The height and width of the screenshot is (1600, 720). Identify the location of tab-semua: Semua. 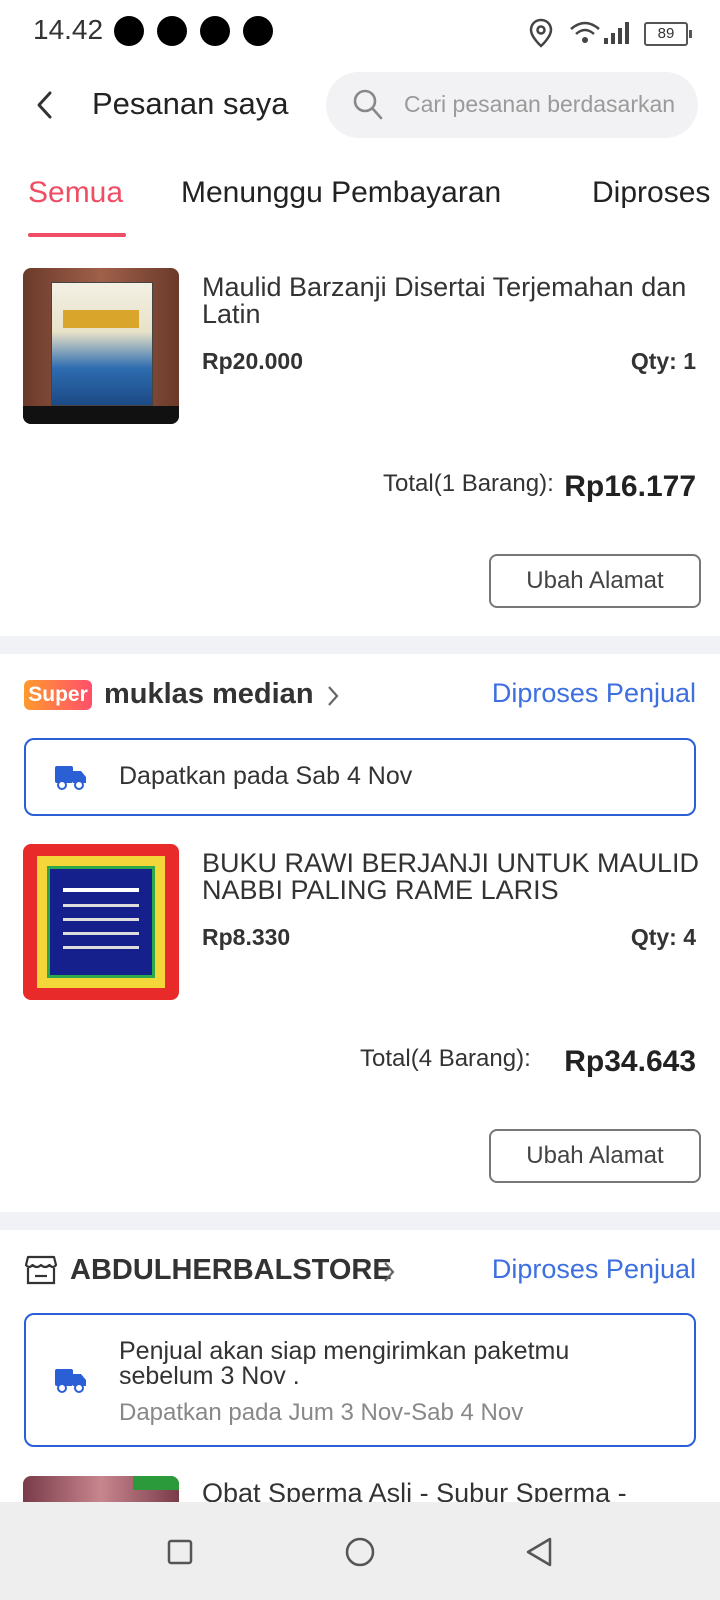
(75, 193).